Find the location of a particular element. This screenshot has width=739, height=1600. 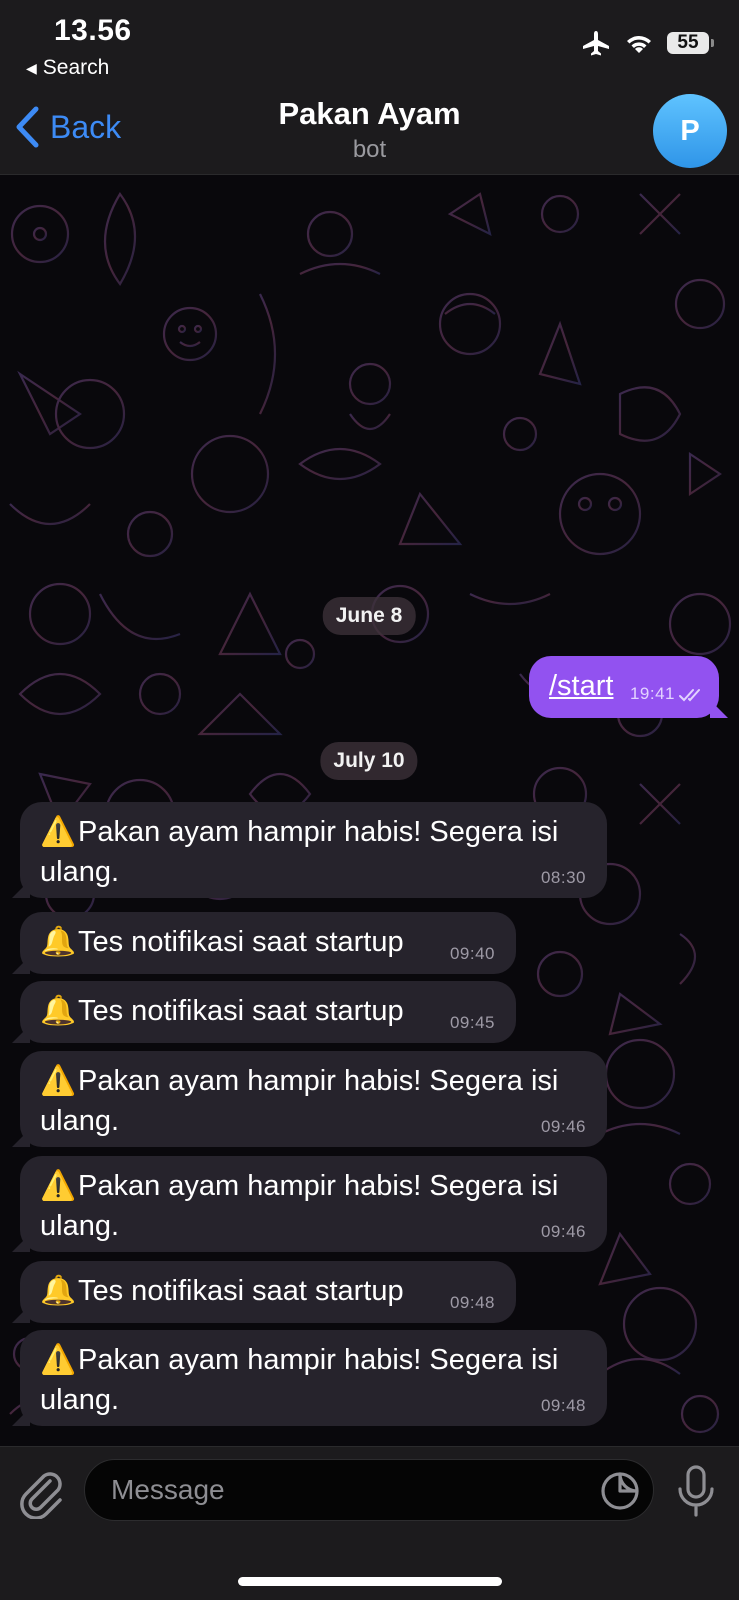

battery-icon: 55 is located at coordinates (690, 43).